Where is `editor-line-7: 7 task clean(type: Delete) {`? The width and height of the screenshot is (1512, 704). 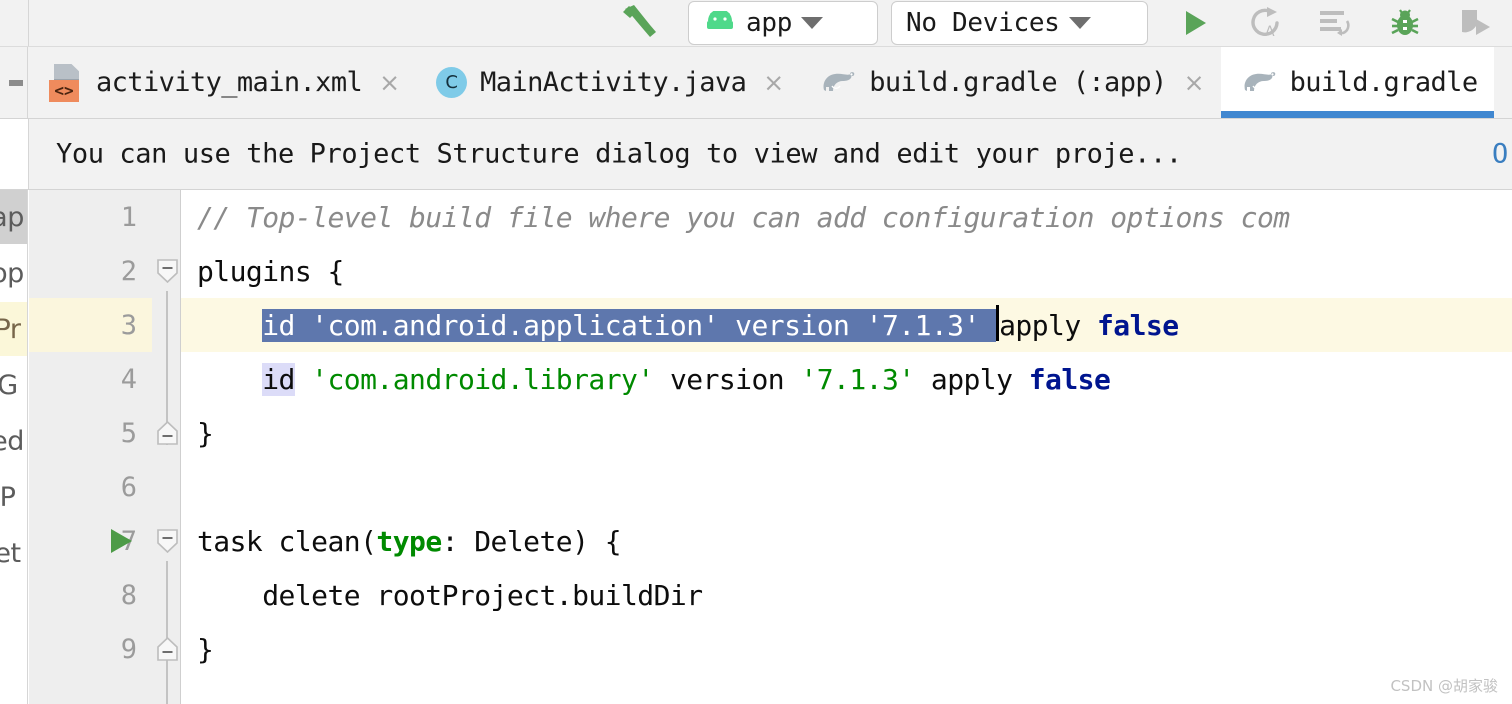 editor-line-7: 7 task clean(type: Delete) { is located at coordinates (770, 541).